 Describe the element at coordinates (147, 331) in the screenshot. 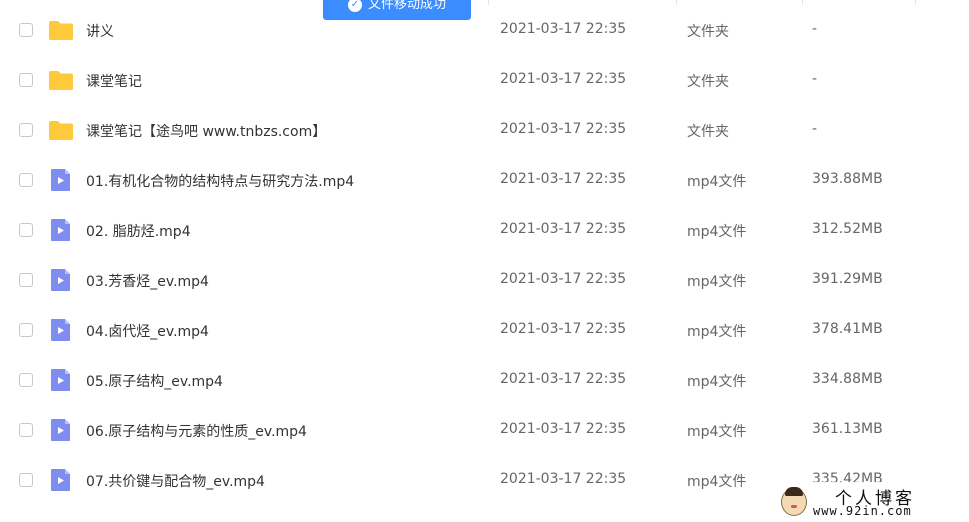

I see `file-name: 04.卤代烃_ev.mp4` at that location.